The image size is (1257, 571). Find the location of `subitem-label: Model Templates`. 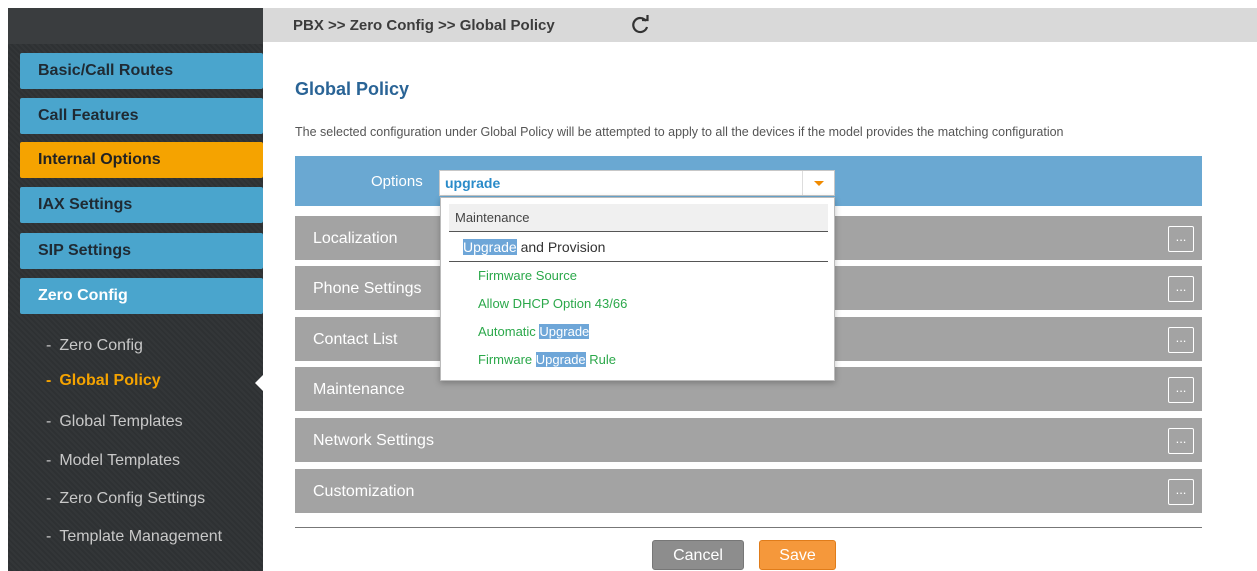

subitem-label: Model Templates is located at coordinates (119, 460).